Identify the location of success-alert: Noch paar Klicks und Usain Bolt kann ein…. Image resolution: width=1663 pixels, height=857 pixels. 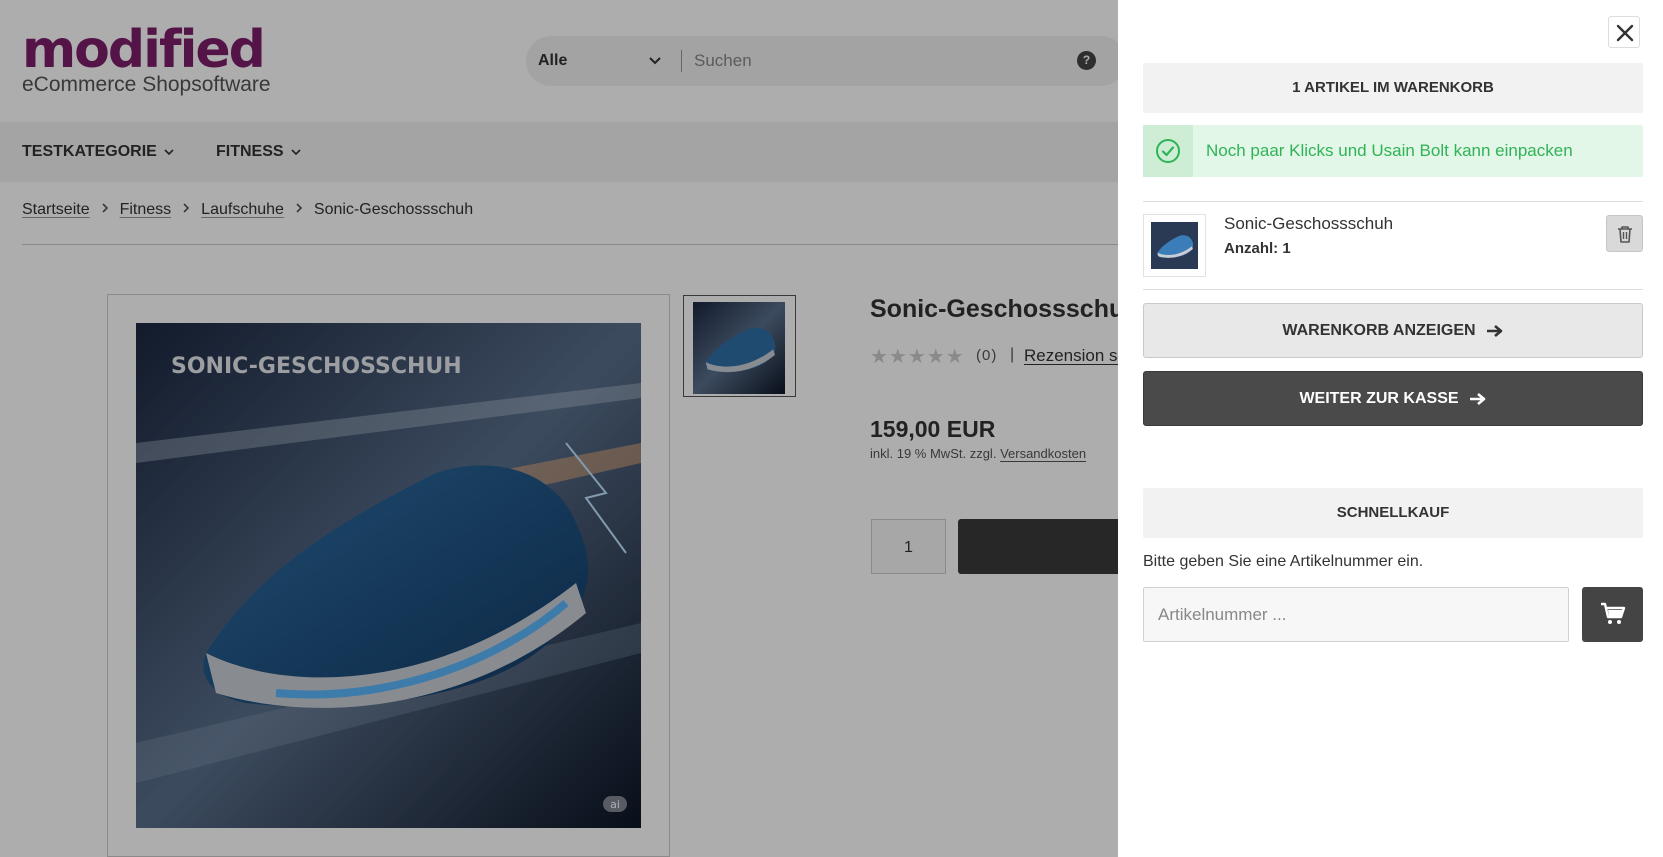
(1393, 151).